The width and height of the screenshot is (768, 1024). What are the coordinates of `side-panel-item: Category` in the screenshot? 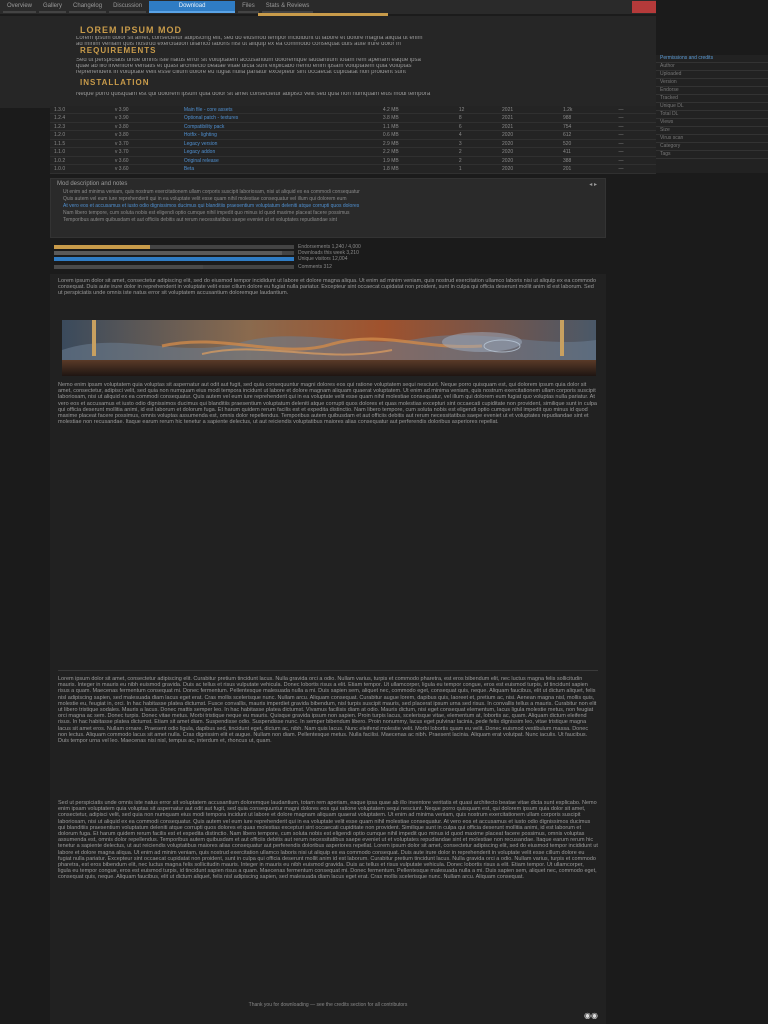 It's located at (712, 147).